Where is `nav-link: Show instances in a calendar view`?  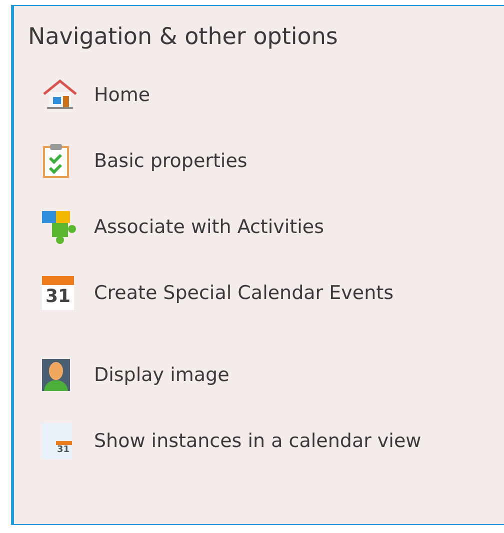 nav-link: Show instances in a calendar view is located at coordinates (258, 441).